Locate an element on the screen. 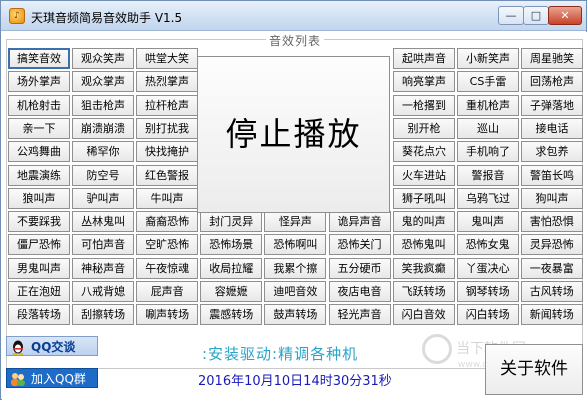 The width and height of the screenshot is (587, 400). sound-button: 怪异声 is located at coordinates (295, 222).